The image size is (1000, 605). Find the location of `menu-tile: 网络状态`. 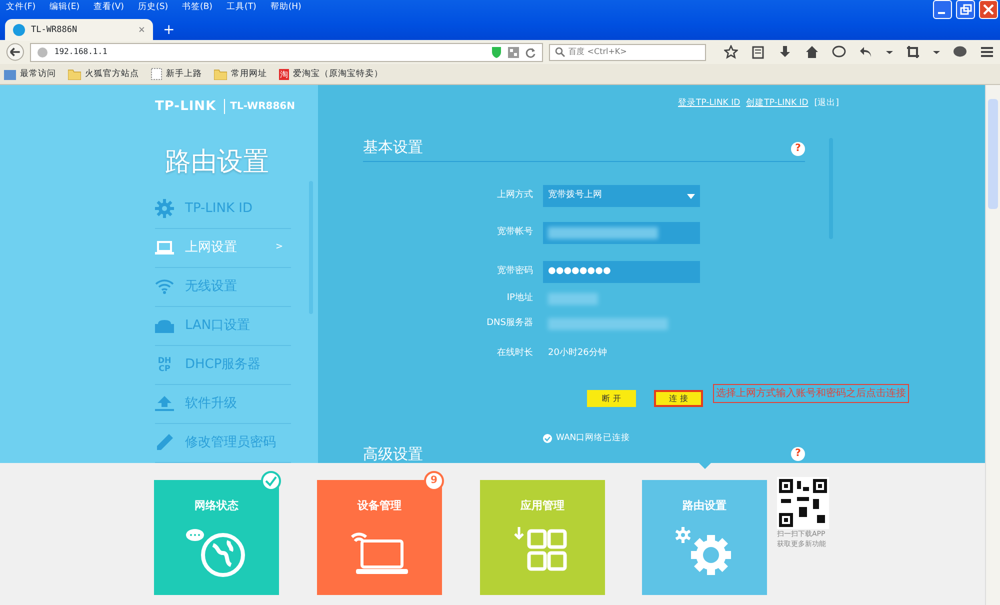

menu-tile: 网络状态 is located at coordinates (216, 537).